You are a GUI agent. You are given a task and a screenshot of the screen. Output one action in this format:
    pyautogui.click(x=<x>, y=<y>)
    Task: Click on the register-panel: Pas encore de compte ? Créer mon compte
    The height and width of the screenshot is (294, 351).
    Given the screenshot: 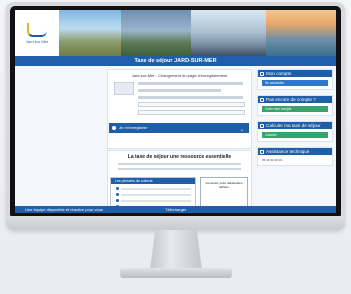 What is the action you would take?
    pyautogui.click(x=295, y=105)
    